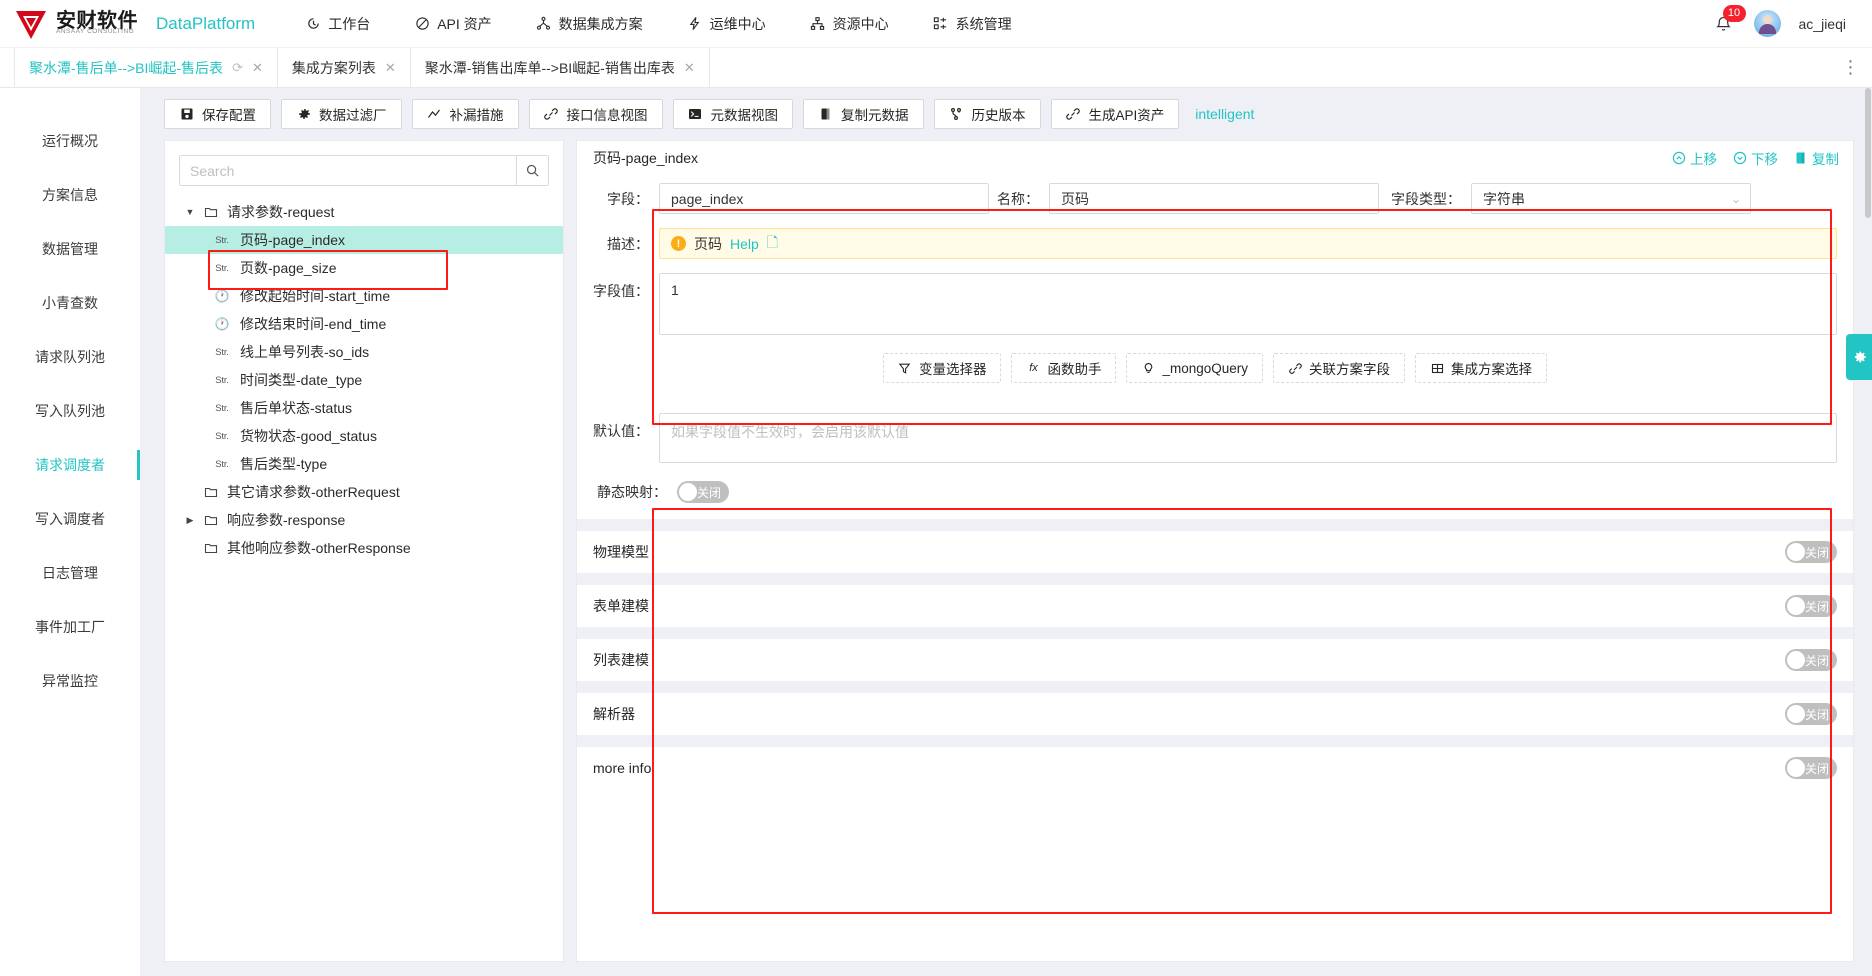 This screenshot has width=1872, height=976. Describe the element at coordinates (146, 67) in the screenshot. I see `tab-aftersale: 聚水潭-售后单-->BI崛起-售后表 ⟳ ✕` at that location.